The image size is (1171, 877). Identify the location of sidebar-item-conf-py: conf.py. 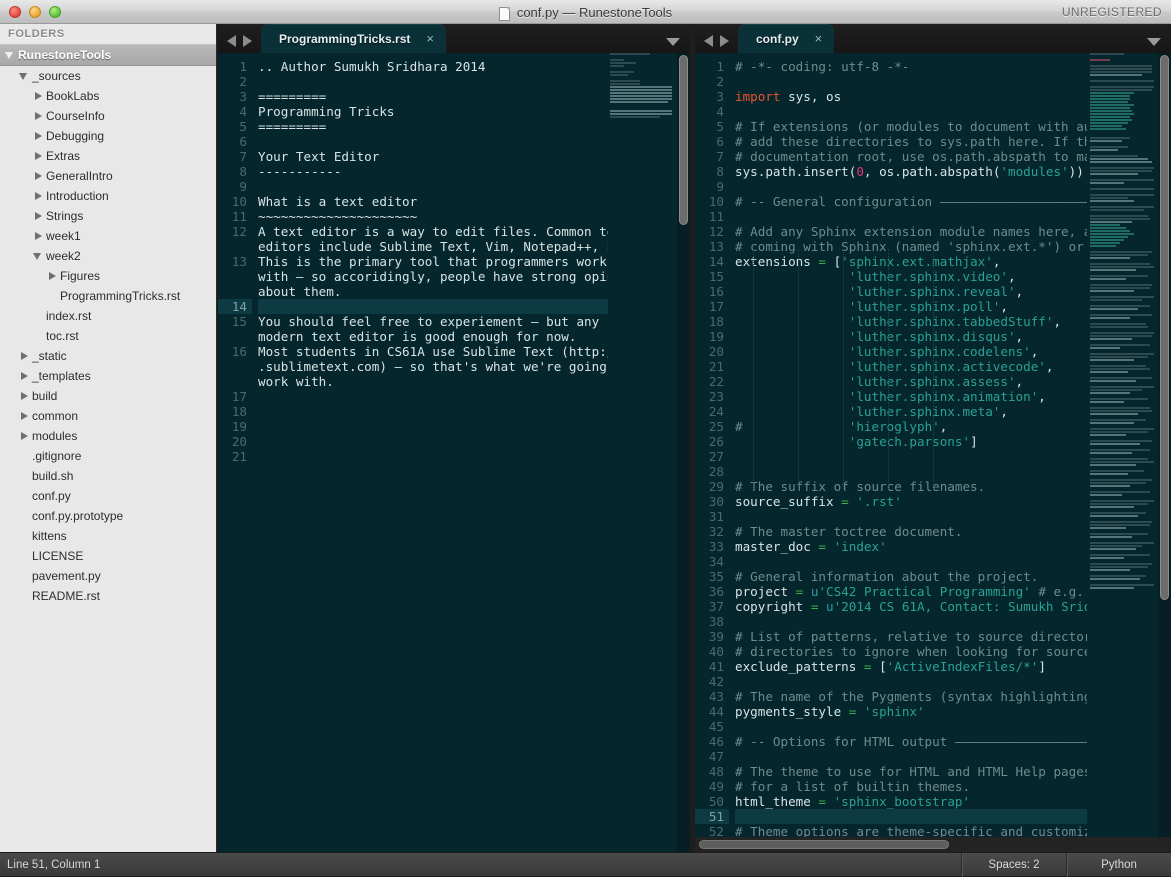
(108, 496).